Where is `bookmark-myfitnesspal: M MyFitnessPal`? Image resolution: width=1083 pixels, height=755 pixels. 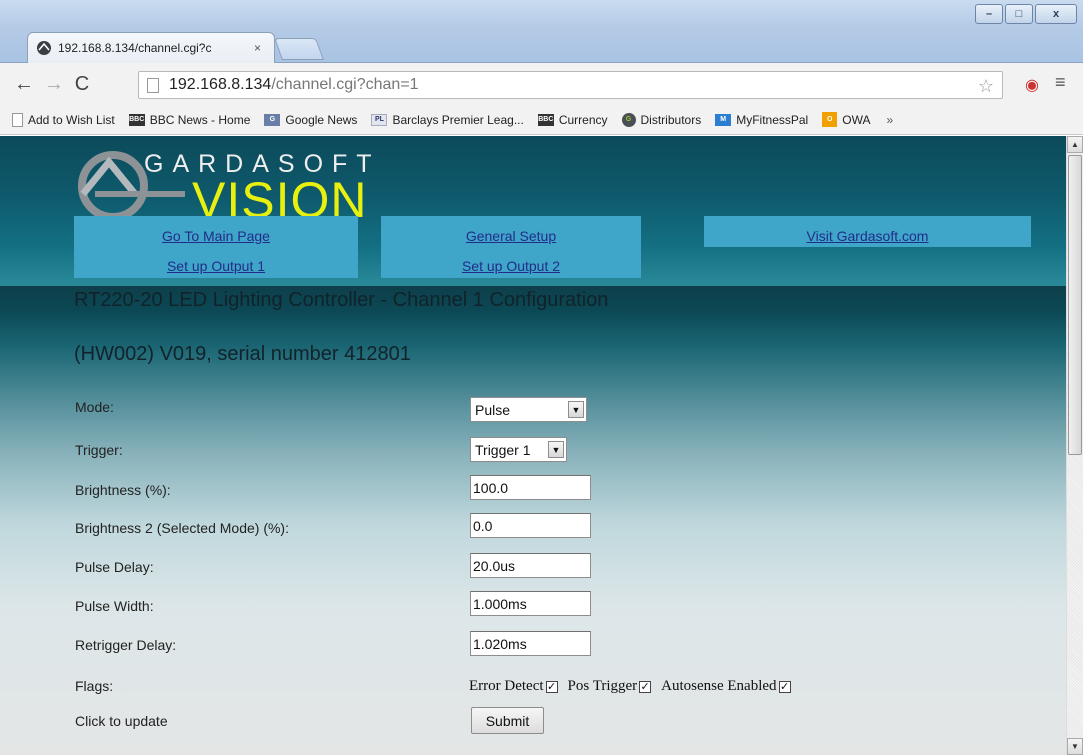
bookmark-myfitnesspal: M MyFitnessPal is located at coordinates (761, 120).